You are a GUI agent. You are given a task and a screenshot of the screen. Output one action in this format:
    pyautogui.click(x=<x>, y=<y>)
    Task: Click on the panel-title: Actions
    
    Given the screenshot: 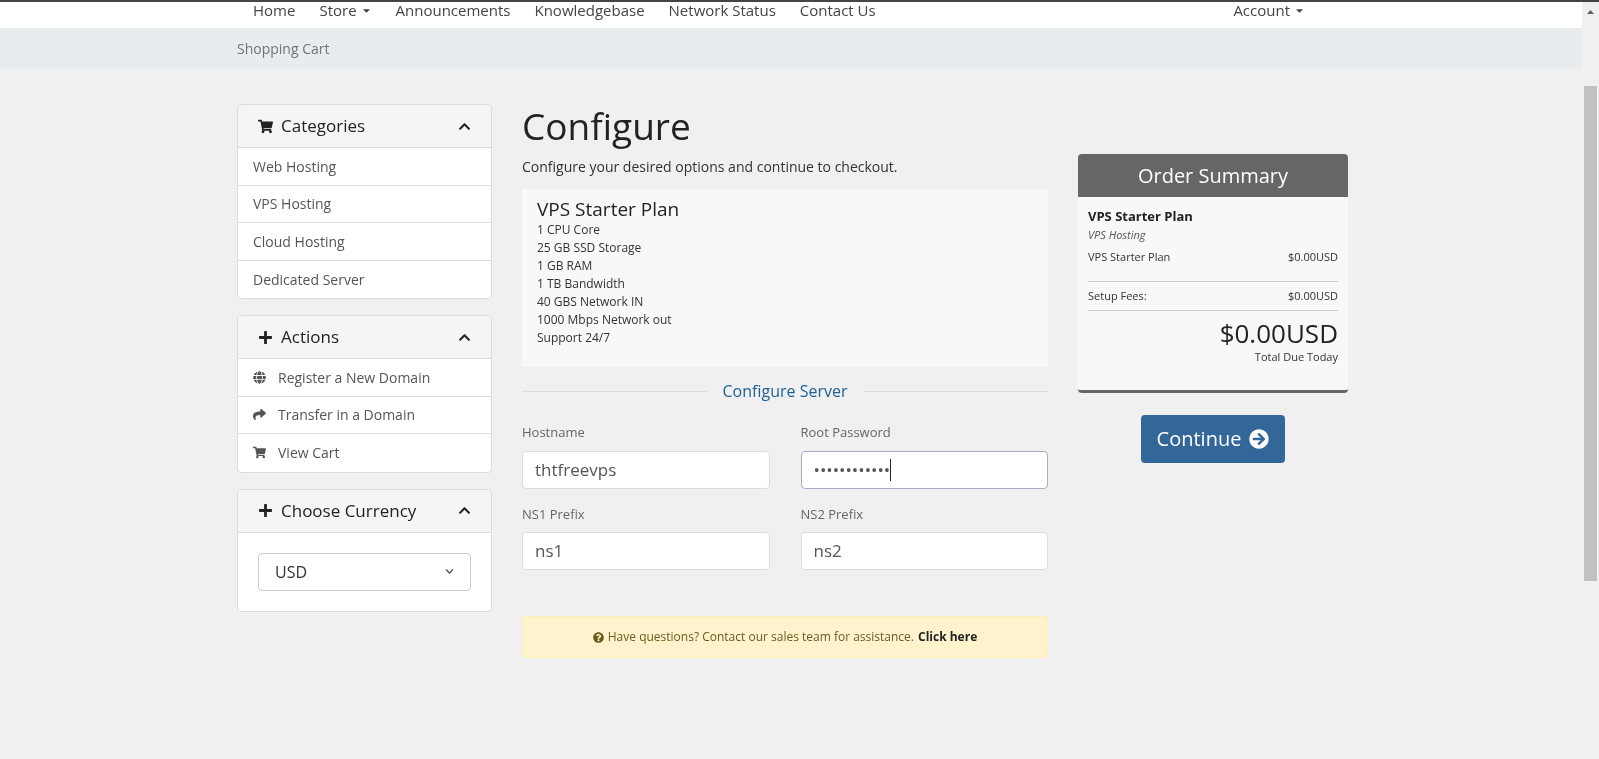 What is the action you would take?
    pyautogui.click(x=310, y=337)
    